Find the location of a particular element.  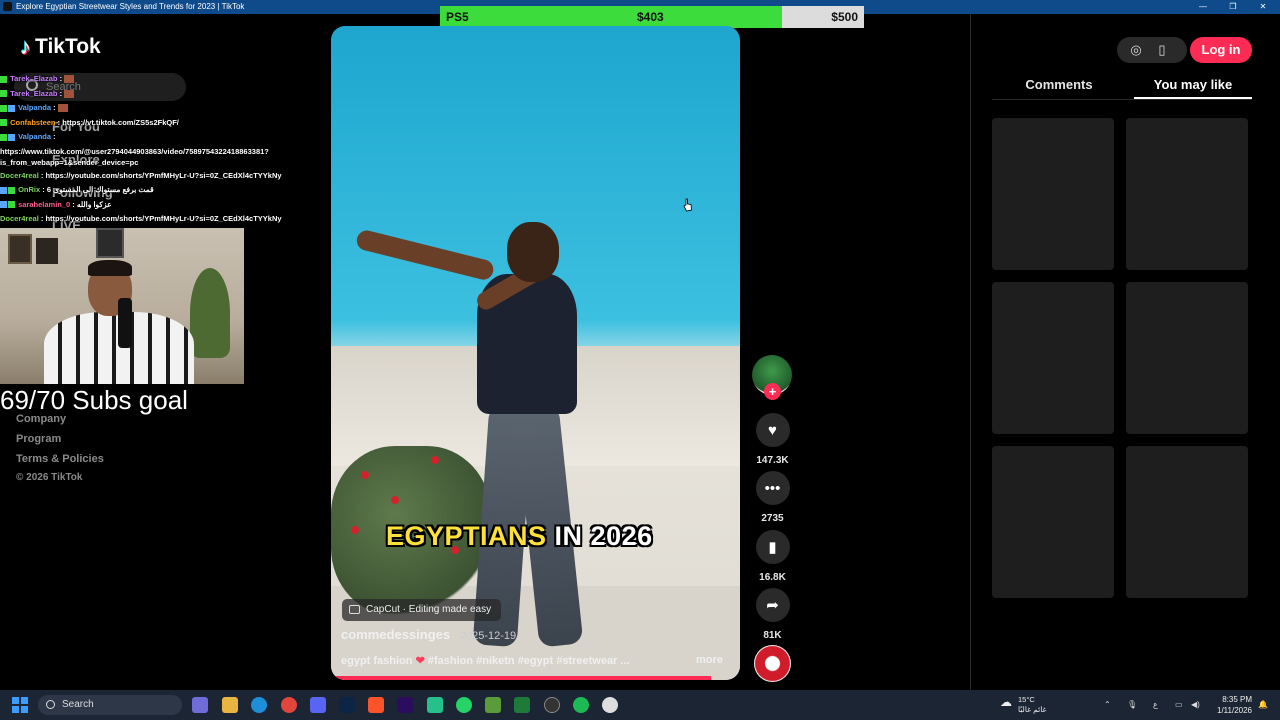

tiktok-note-icon: ♪ is located at coordinates (25, 46).